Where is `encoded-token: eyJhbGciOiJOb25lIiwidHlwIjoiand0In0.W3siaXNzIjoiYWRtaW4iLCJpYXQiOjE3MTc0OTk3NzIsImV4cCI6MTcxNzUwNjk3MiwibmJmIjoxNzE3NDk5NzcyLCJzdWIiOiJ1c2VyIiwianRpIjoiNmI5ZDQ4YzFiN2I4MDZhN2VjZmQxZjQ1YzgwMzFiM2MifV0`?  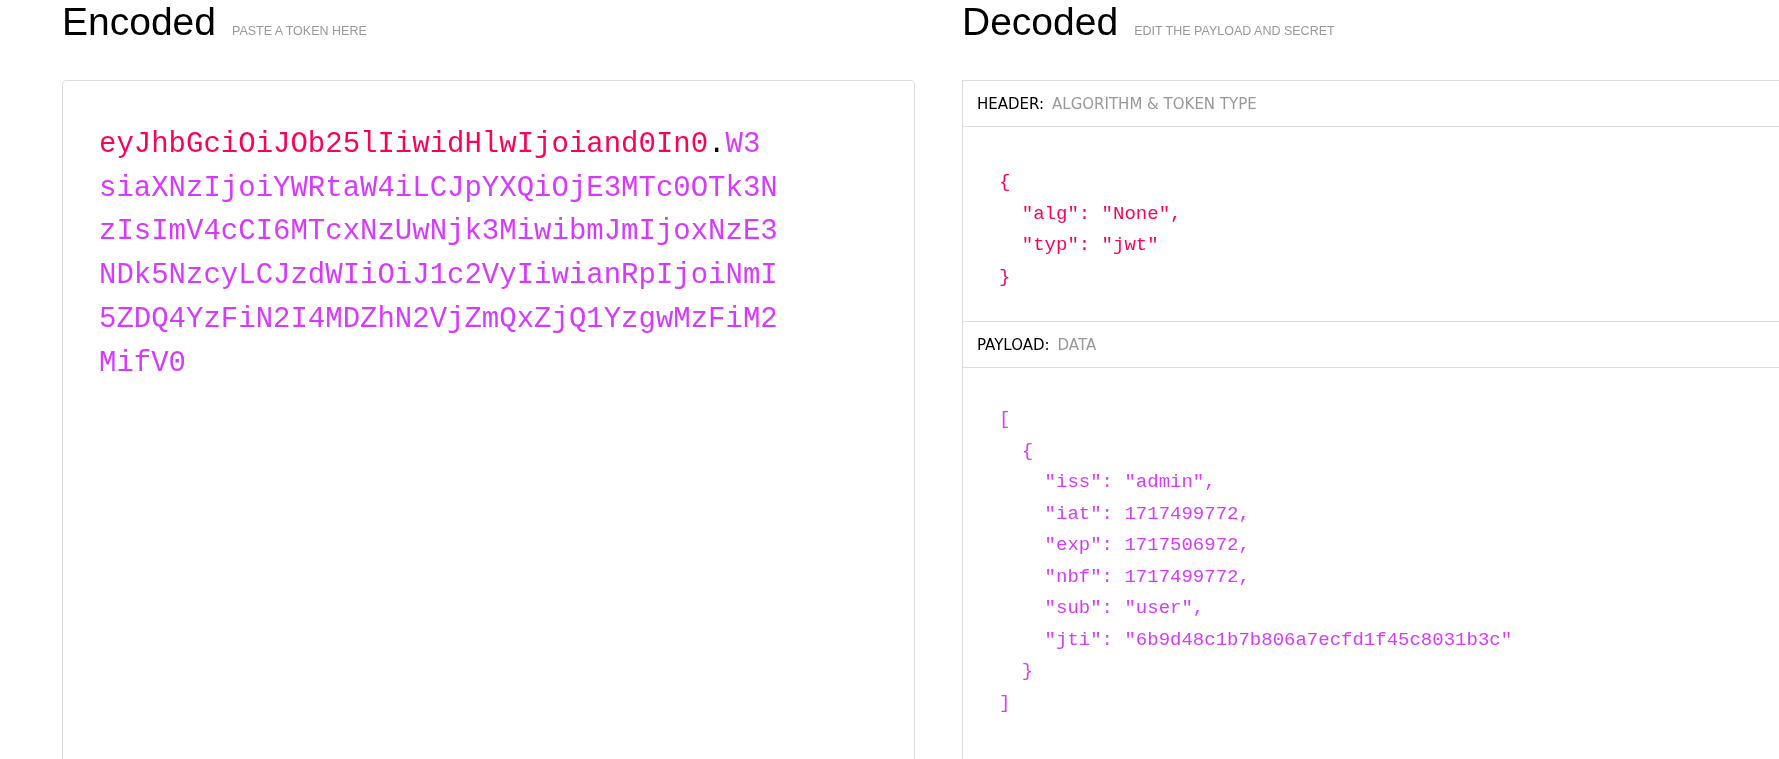
encoded-token: eyJhbGciOiJOb25lIiwidHlwIjoiand0In0.W3siaXNzIjoiYWRtaW4iLCJpYXQiOjE3MTc0OTk3NzIsImV4cCI6MTcxNzUwNjk3MiwibmJmIjoxNzE3NDk5NzcyLCJzdWIiOiJ1c2VyIiwianRpIjoiNmI5ZDQ4YzFiN2I4MDZhN2VjZmQxZjQ1YzgwMzFiM2MifV0 is located at coordinates (438, 254).